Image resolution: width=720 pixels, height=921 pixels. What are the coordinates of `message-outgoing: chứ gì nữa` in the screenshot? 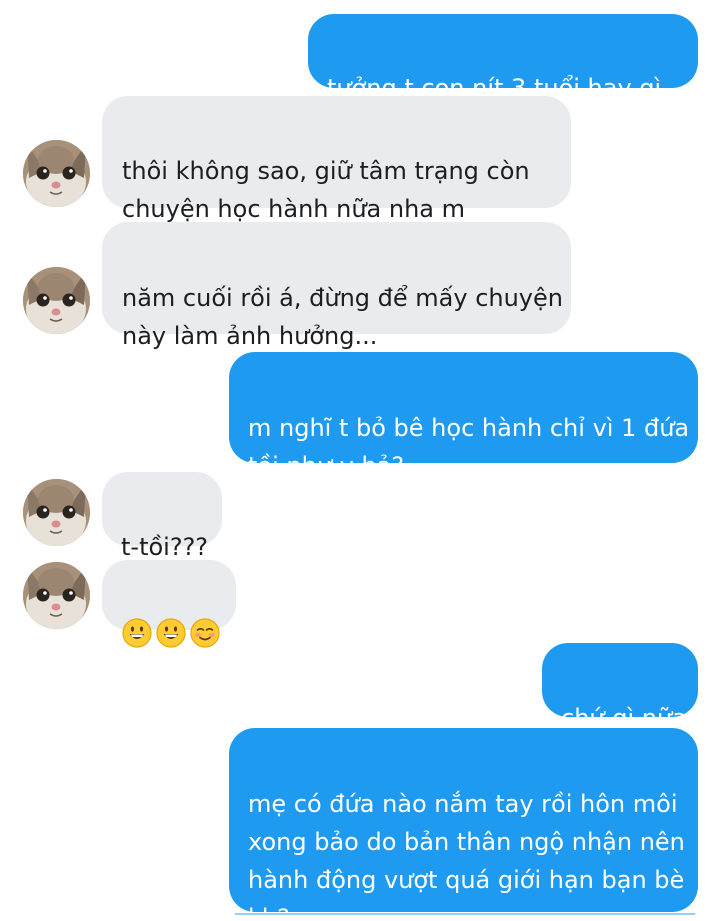 It's located at (620, 687).